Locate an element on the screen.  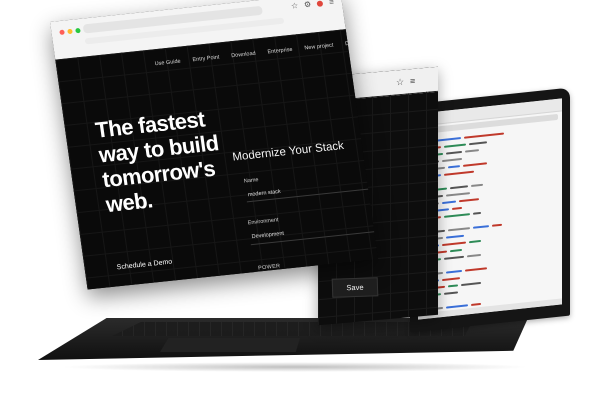
nav-item-new-project: New project is located at coordinates (319, 47).